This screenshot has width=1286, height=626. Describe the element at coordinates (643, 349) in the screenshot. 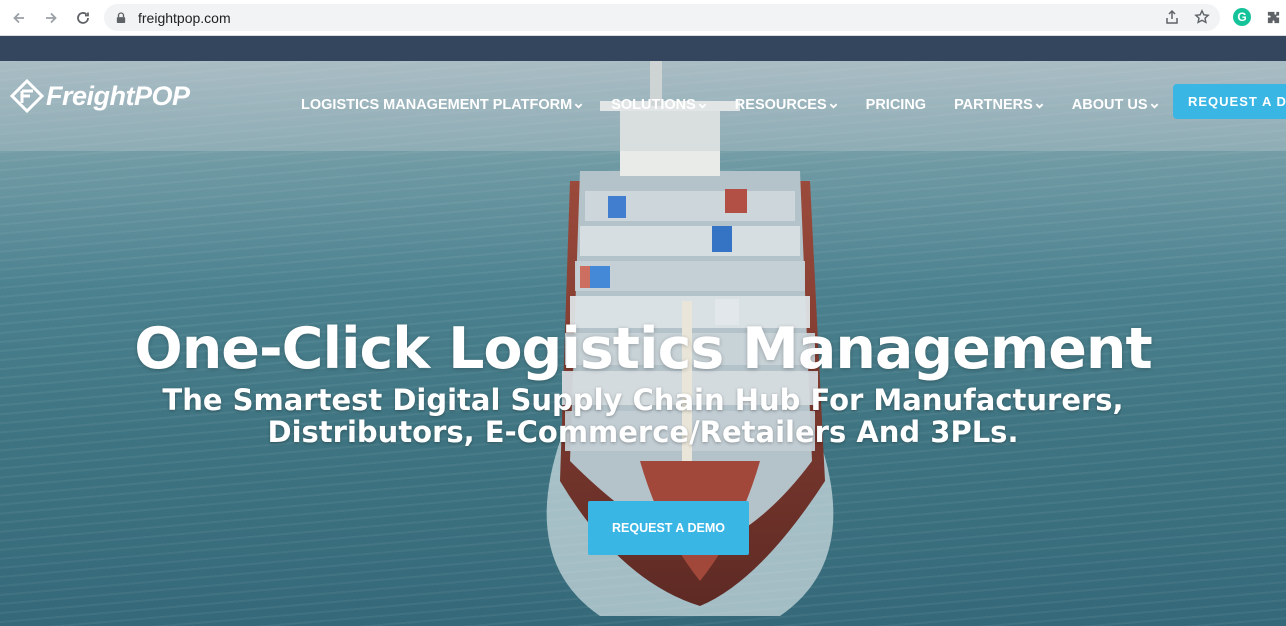

I see `hero-title: One-Click Logistics Management` at that location.